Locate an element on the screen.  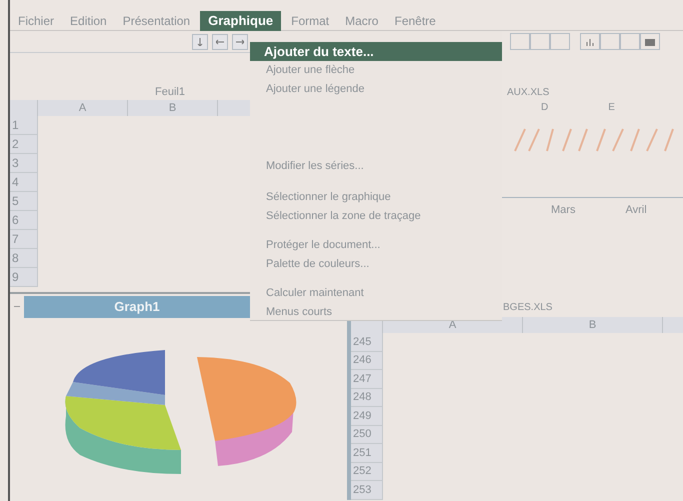
menu-item: Ajouter une flèche is located at coordinates (376, 70).